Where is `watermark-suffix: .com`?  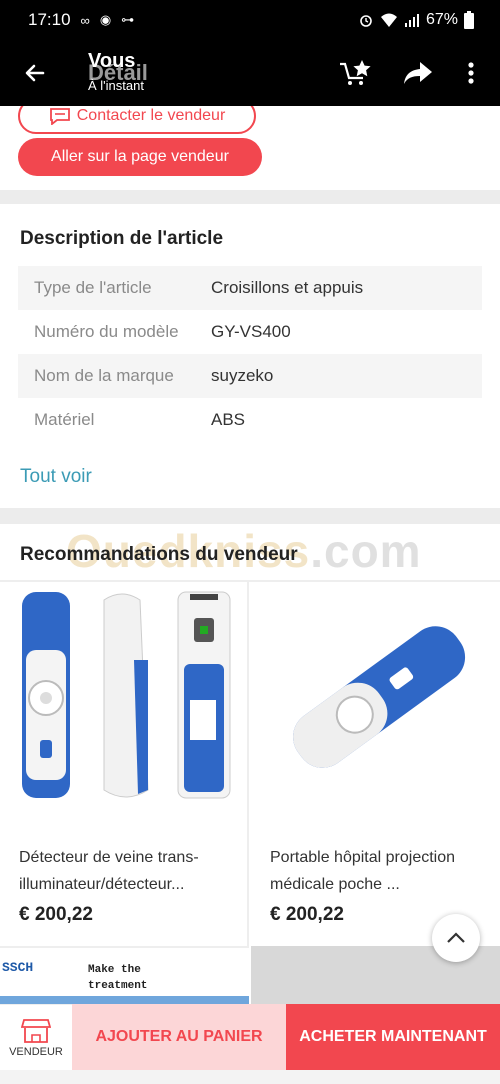
watermark-suffix: .com is located at coordinates (366, 551).